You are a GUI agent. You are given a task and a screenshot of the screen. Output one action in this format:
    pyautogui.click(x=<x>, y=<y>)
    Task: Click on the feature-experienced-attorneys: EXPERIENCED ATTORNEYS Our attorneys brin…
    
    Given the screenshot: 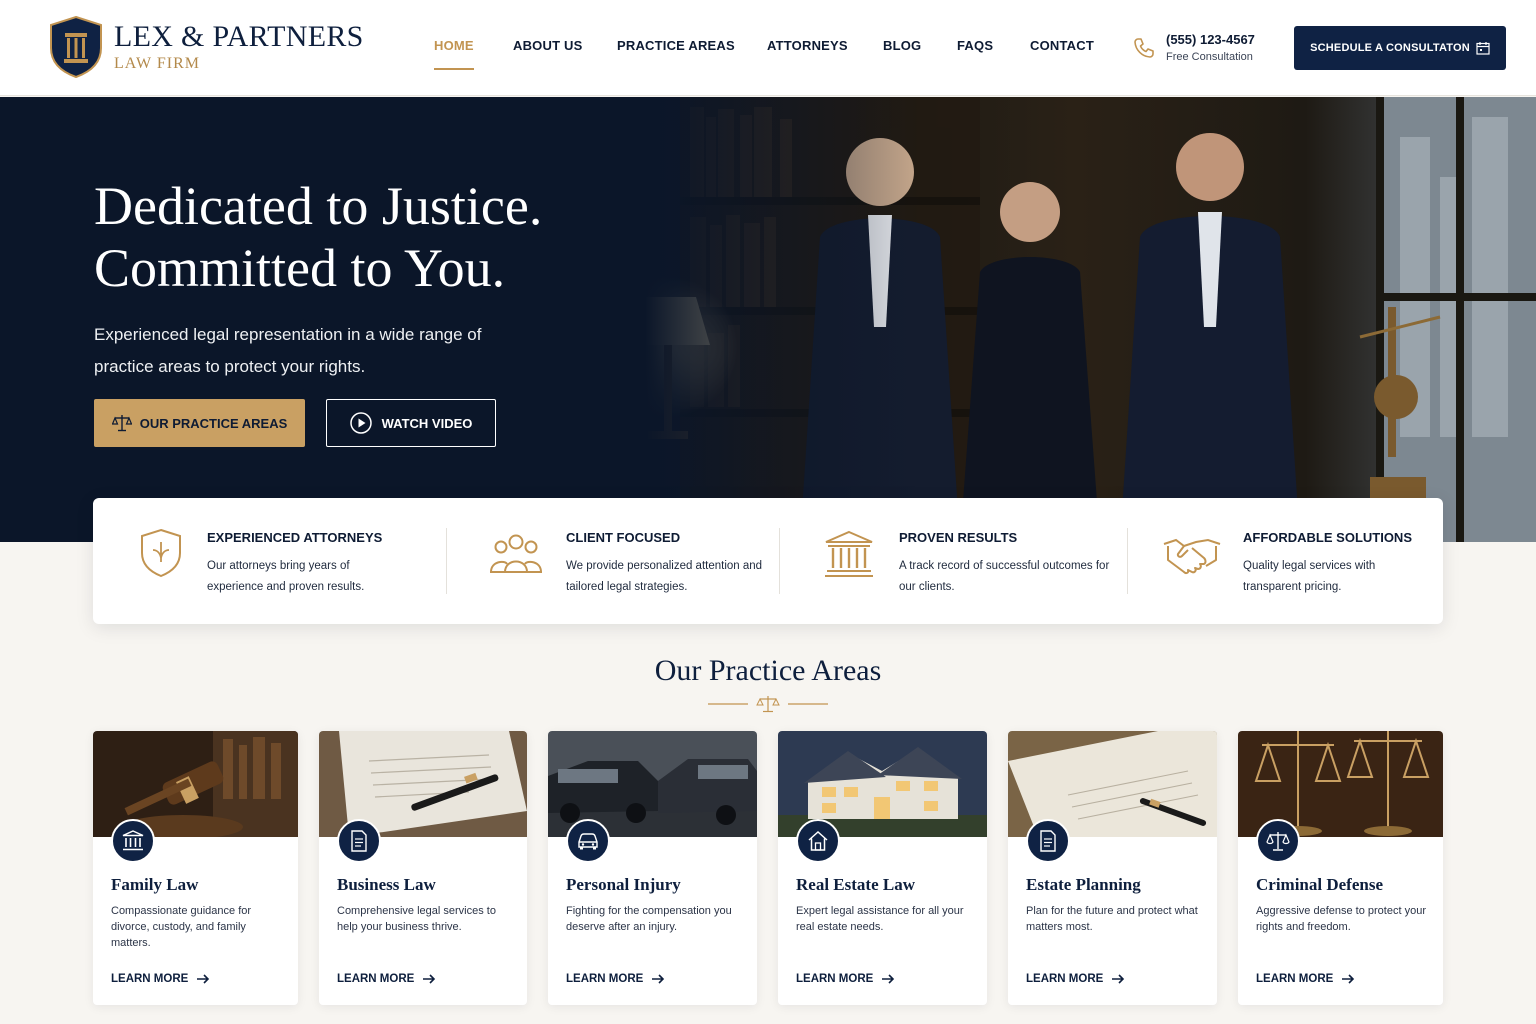 What is the action you would take?
    pyautogui.click(x=269, y=561)
    